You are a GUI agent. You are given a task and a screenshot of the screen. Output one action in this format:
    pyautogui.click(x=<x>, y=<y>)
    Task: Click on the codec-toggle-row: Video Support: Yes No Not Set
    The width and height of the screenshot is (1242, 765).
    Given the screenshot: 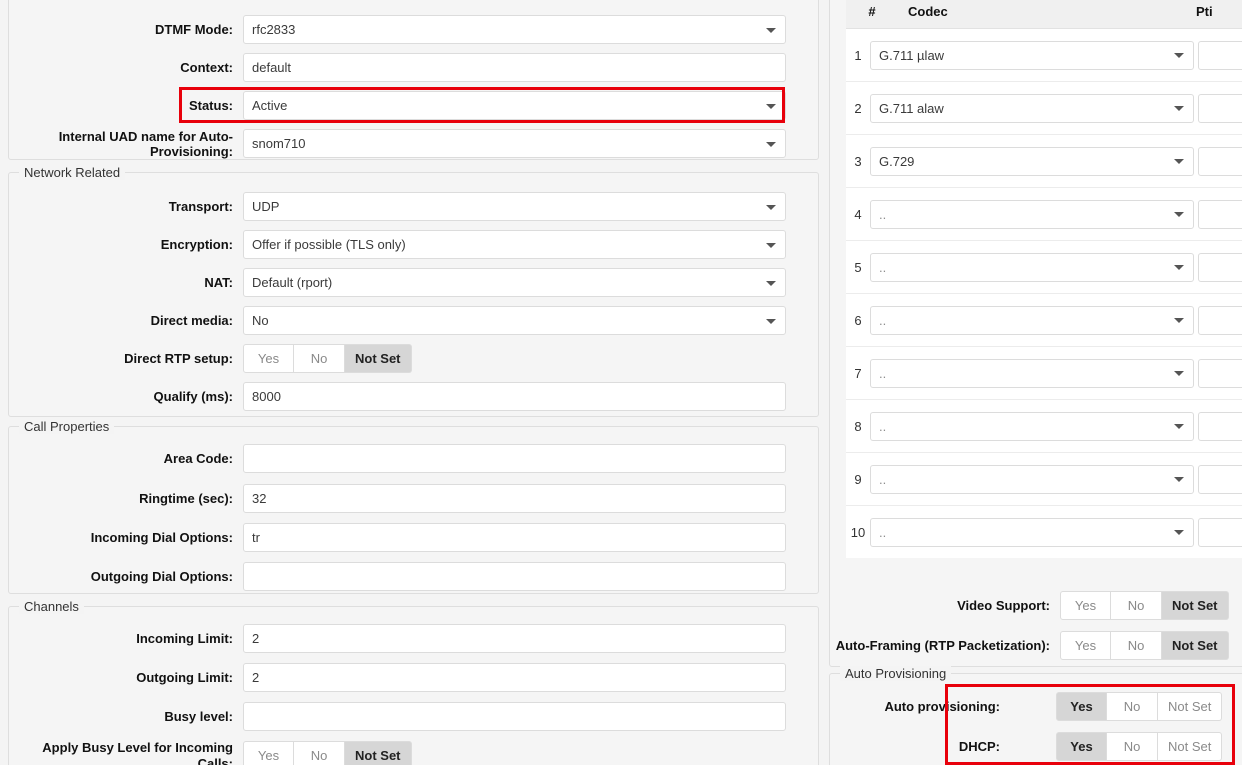 What is the action you would take?
    pyautogui.click(x=1030, y=605)
    